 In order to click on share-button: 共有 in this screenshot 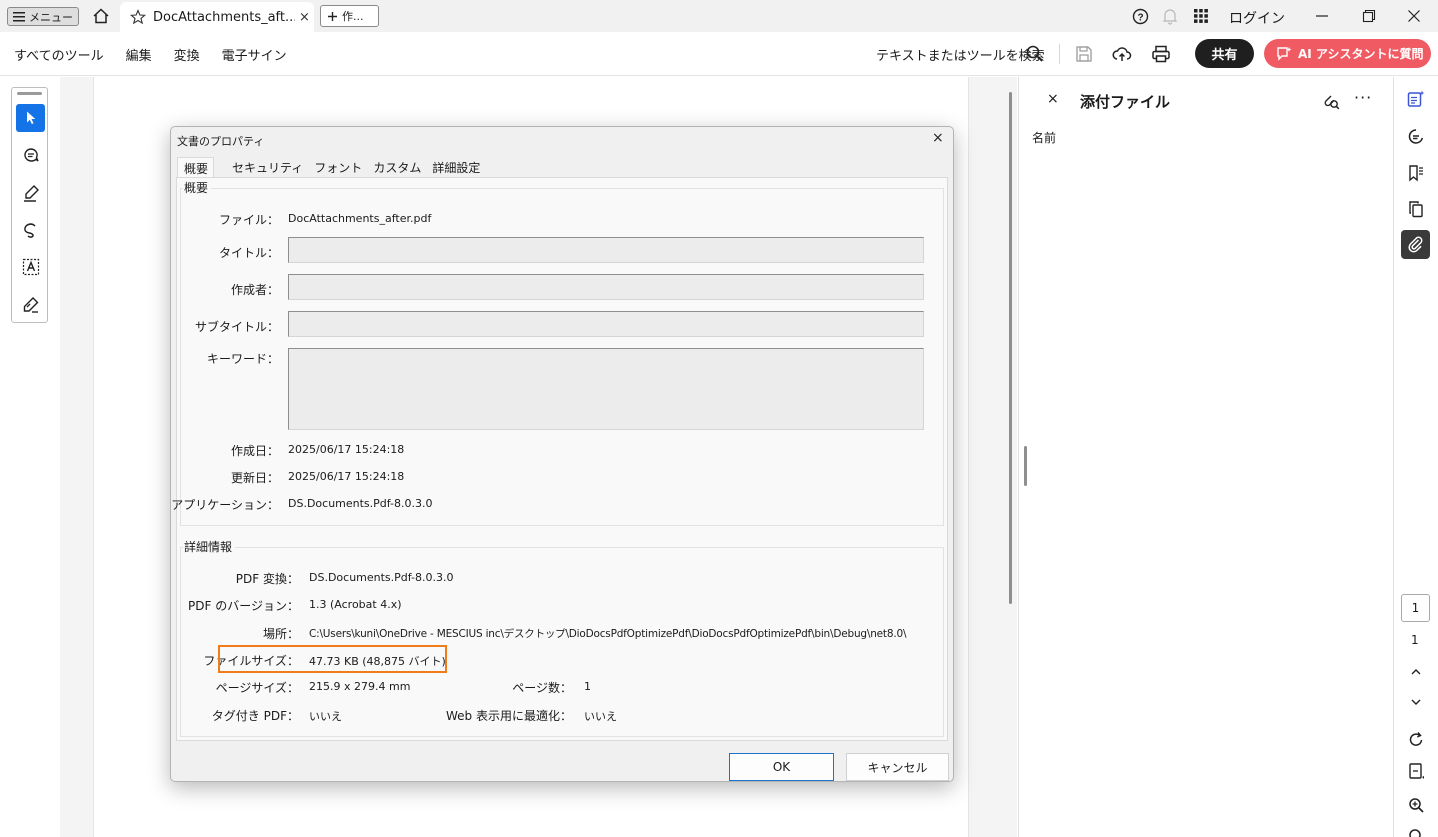, I will do `click(1224, 53)`.